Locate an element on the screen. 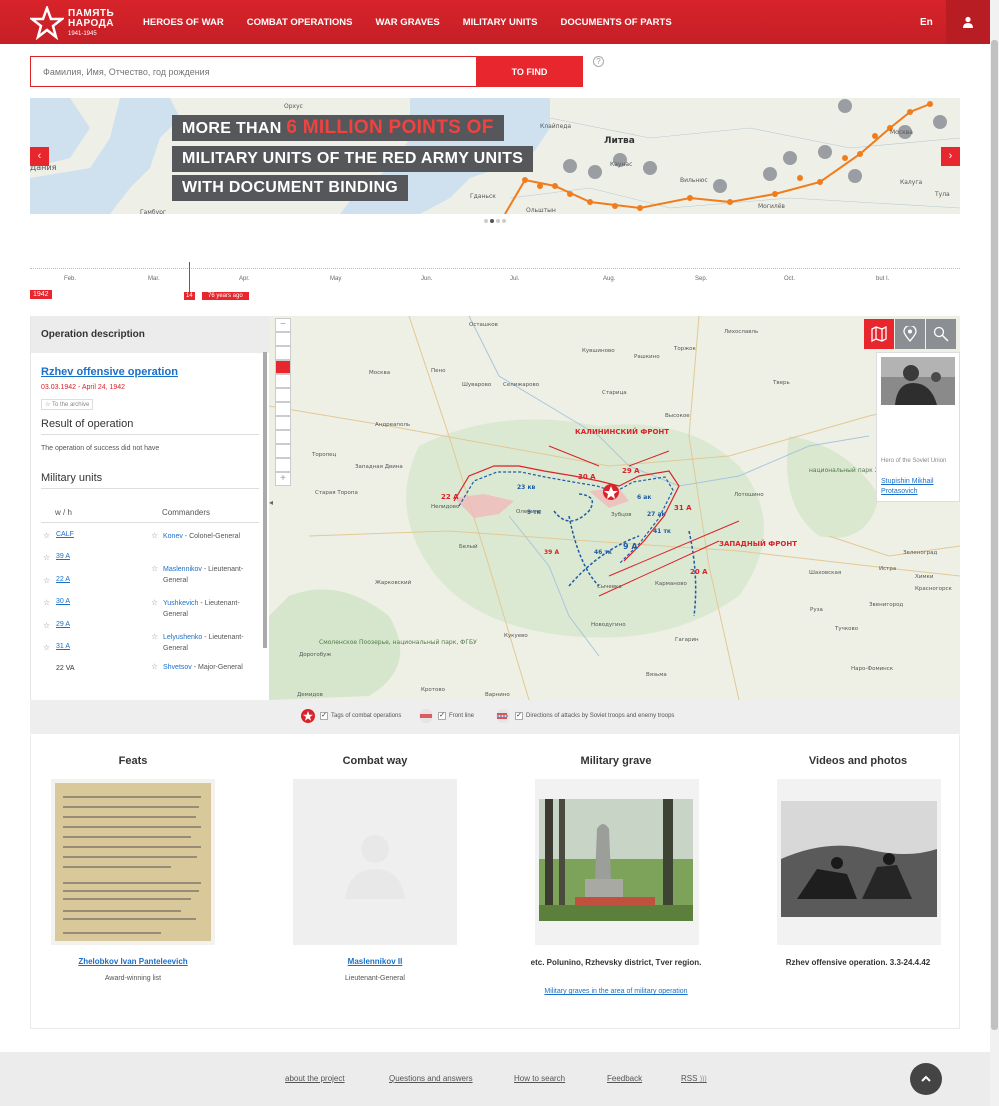 The width and height of the screenshot is (999, 1106). legend-tags: ✓ Tags of combat operations is located at coordinates (350, 716).